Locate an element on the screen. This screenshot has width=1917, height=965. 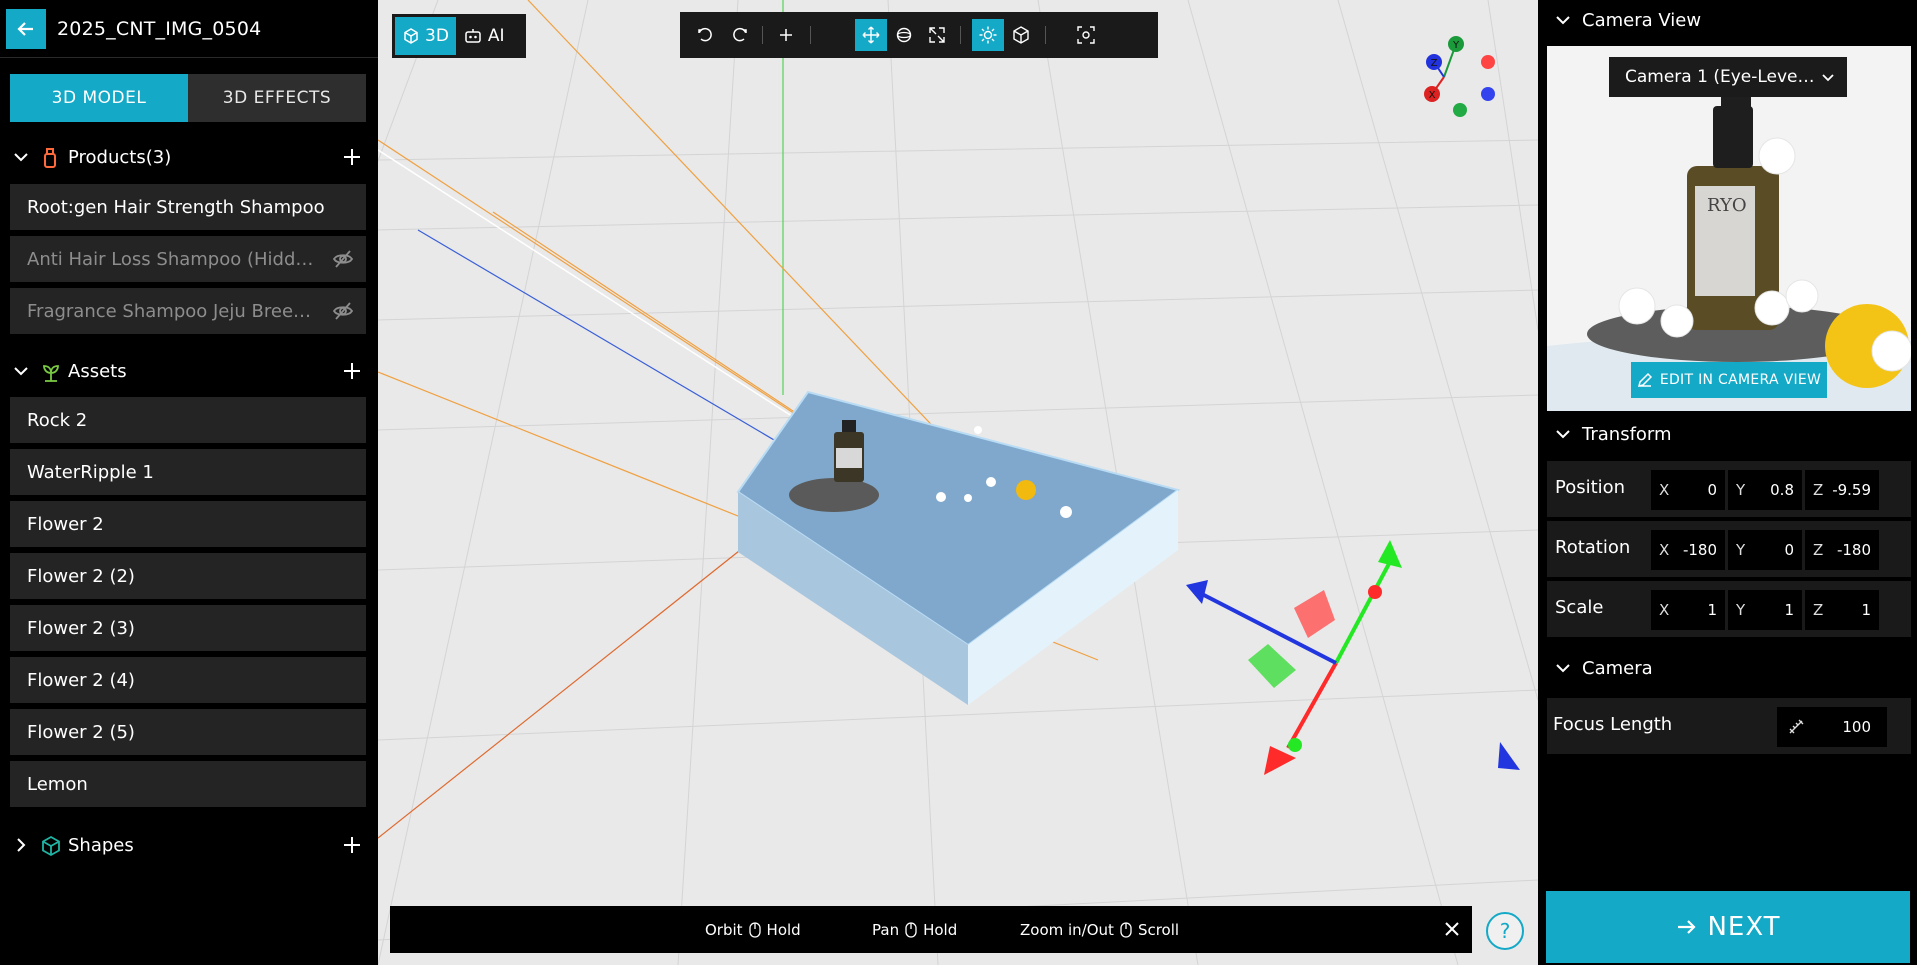
lighting-button is located at coordinates (988, 35).